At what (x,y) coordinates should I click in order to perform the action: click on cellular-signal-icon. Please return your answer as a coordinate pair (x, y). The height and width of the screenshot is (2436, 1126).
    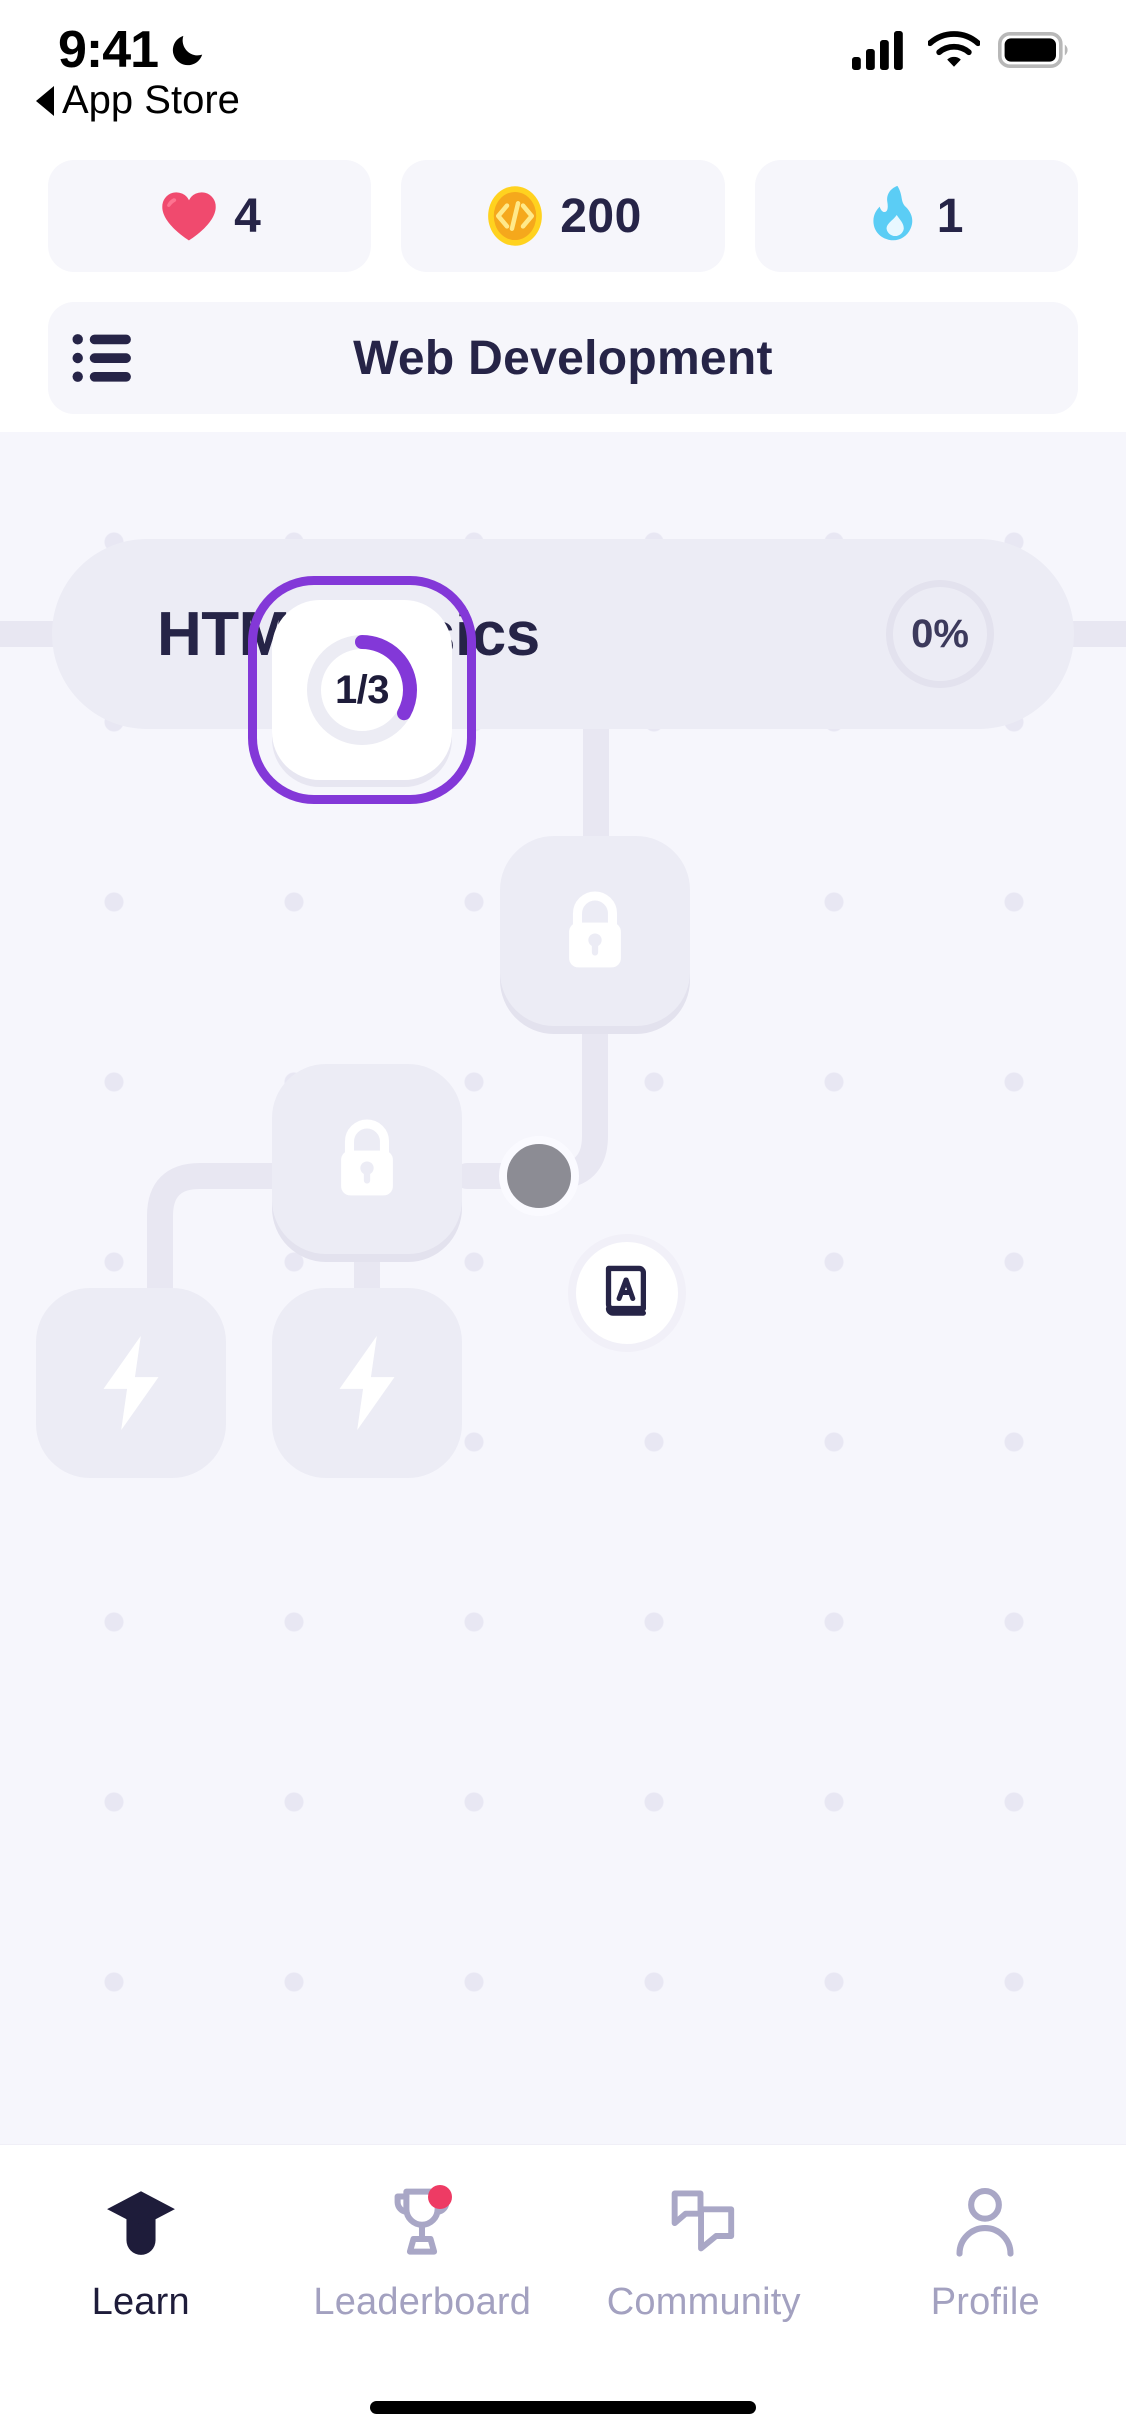
    Looking at the image, I should click on (877, 50).